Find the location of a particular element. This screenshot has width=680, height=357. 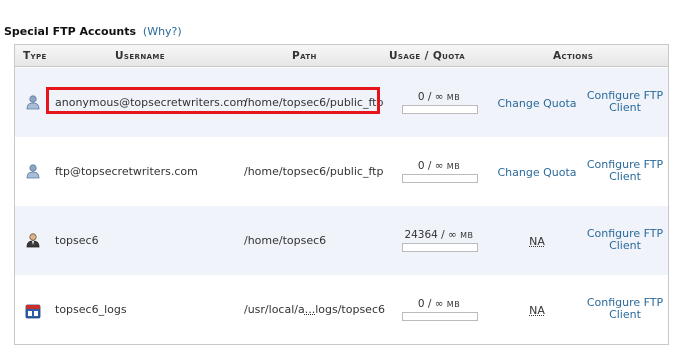

why-link: (Why?) is located at coordinates (162, 31).